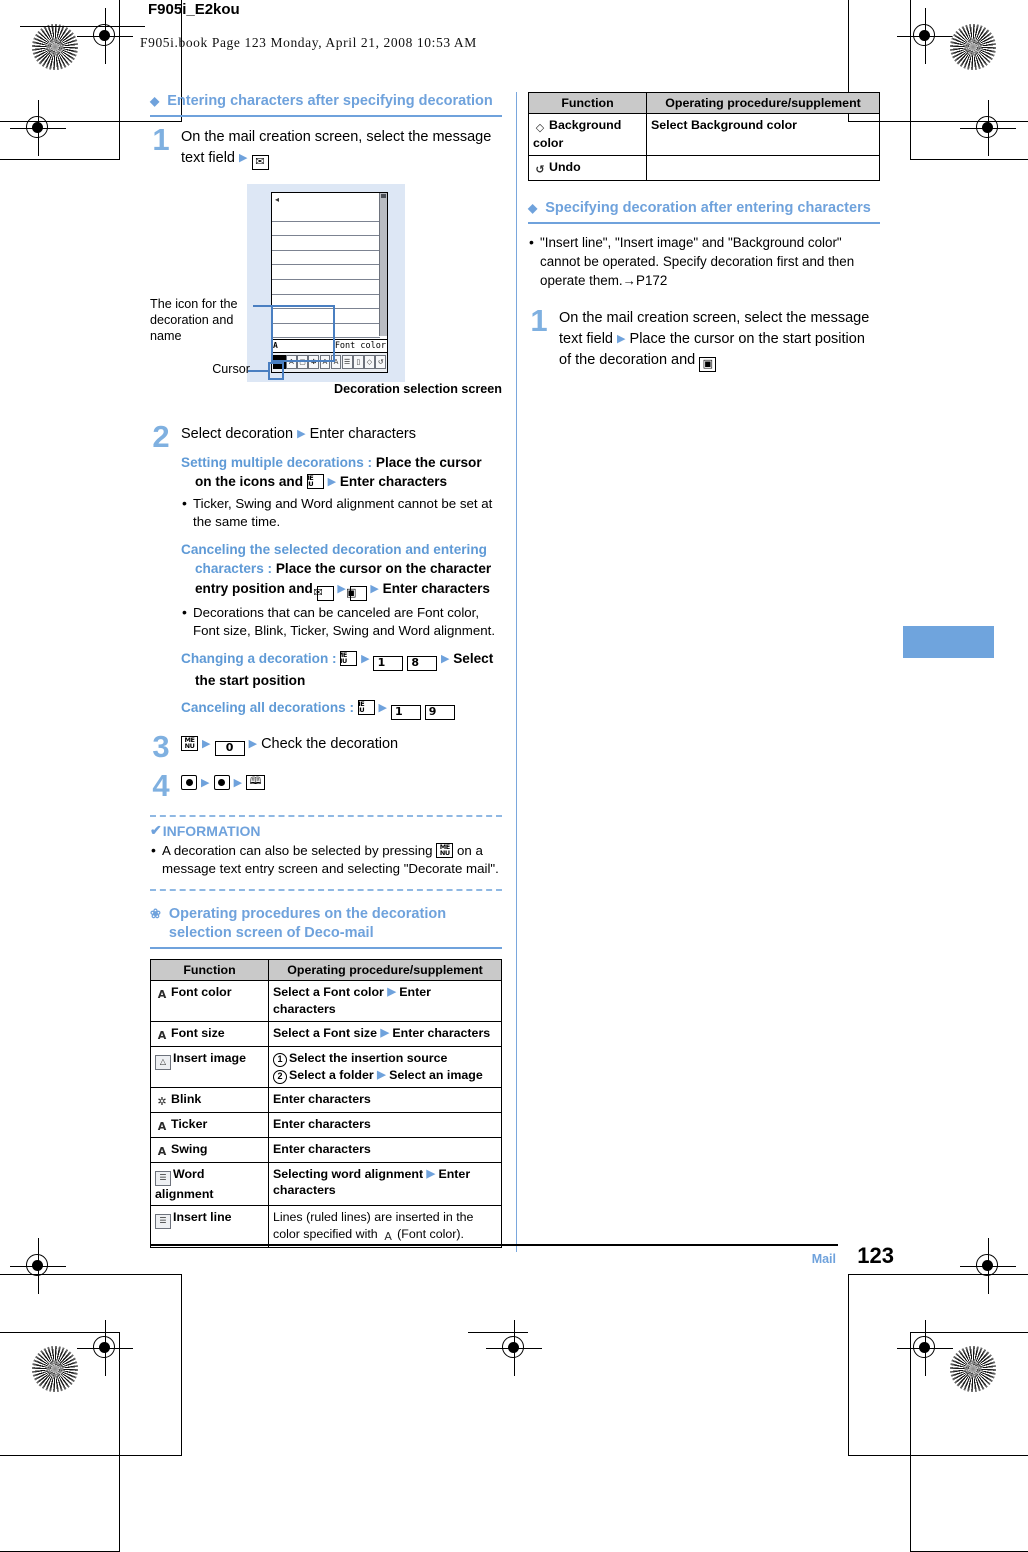  Describe the element at coordinates (209, 1227) in the screenshot. I see `table-cell-function: ☰ Insert line` at that location.